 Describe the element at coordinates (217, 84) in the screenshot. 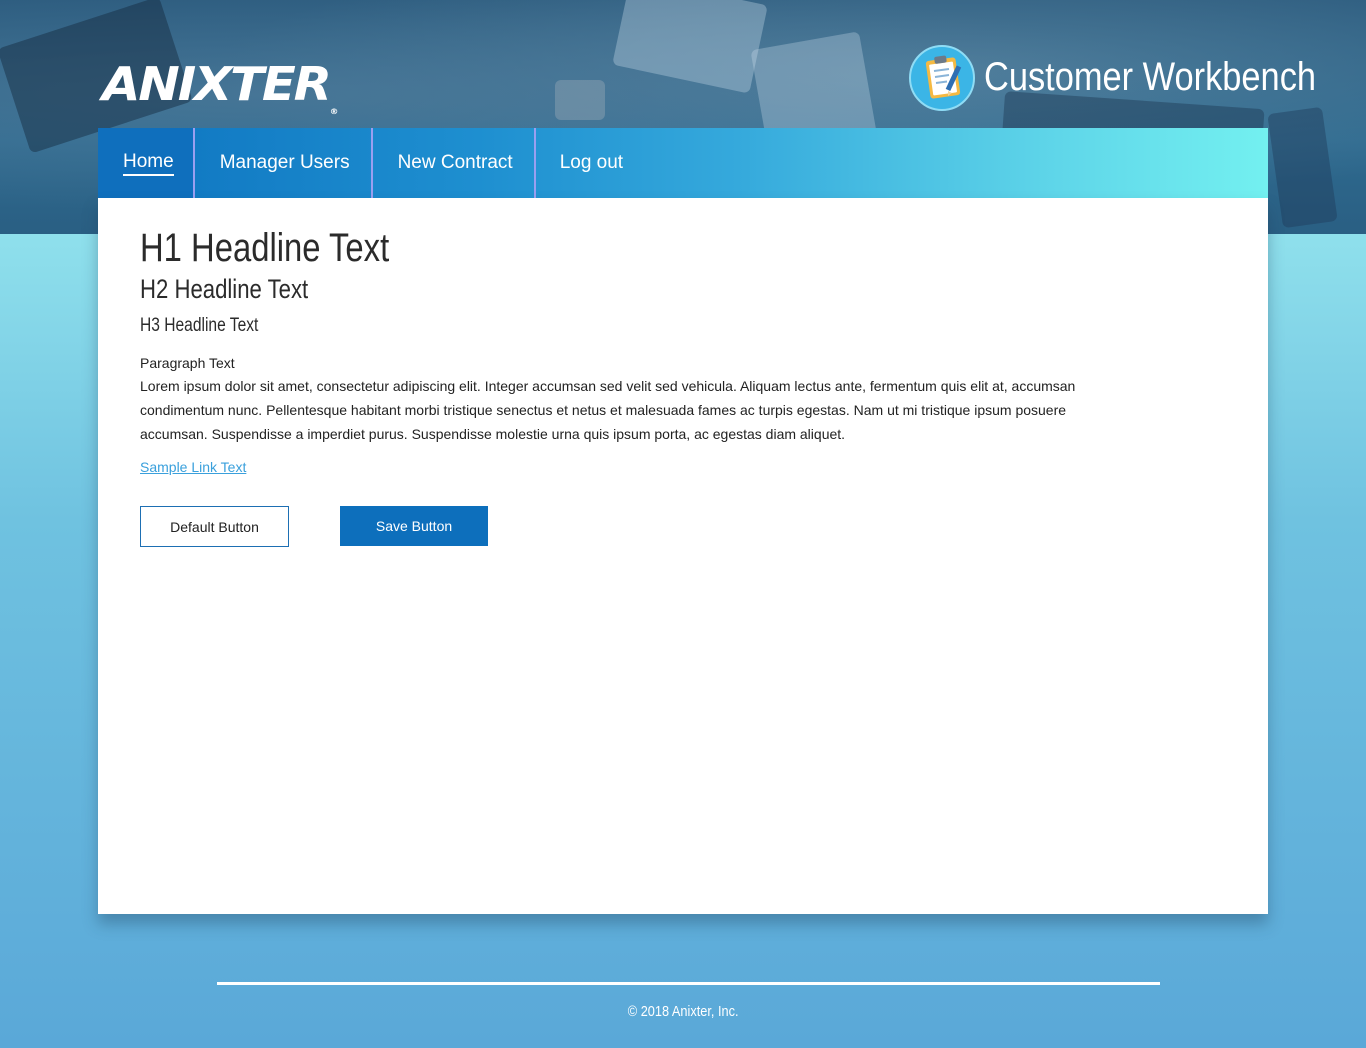

I see `logo-text: ANIXTER` at that location.